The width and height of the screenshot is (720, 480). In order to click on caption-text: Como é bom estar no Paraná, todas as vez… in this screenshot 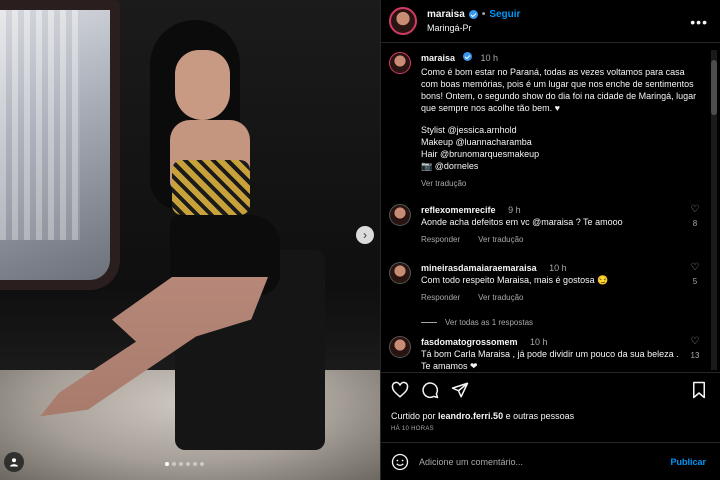, I will do `click(559, 90)`.